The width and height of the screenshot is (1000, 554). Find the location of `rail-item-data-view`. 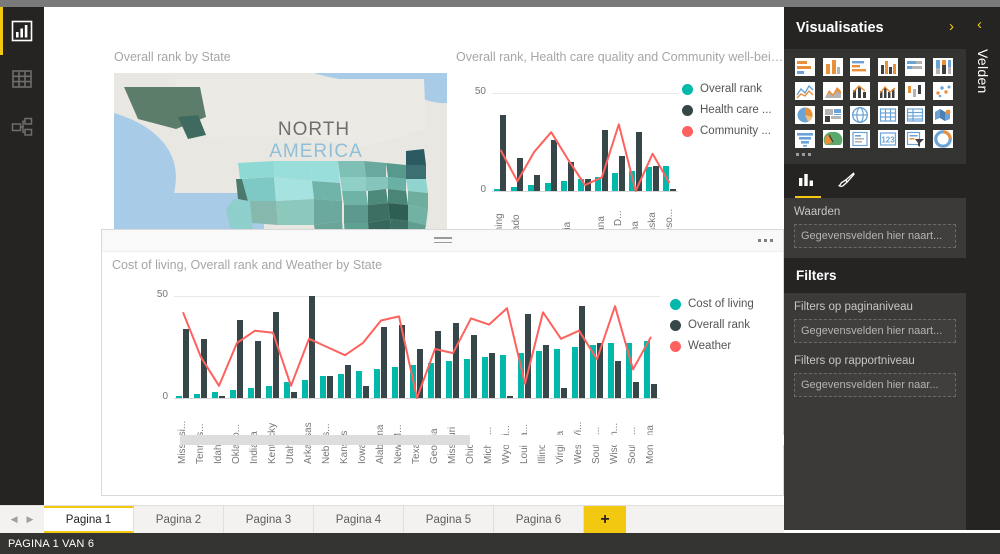

rail-item-data-view is located at coordinates (22, 79).